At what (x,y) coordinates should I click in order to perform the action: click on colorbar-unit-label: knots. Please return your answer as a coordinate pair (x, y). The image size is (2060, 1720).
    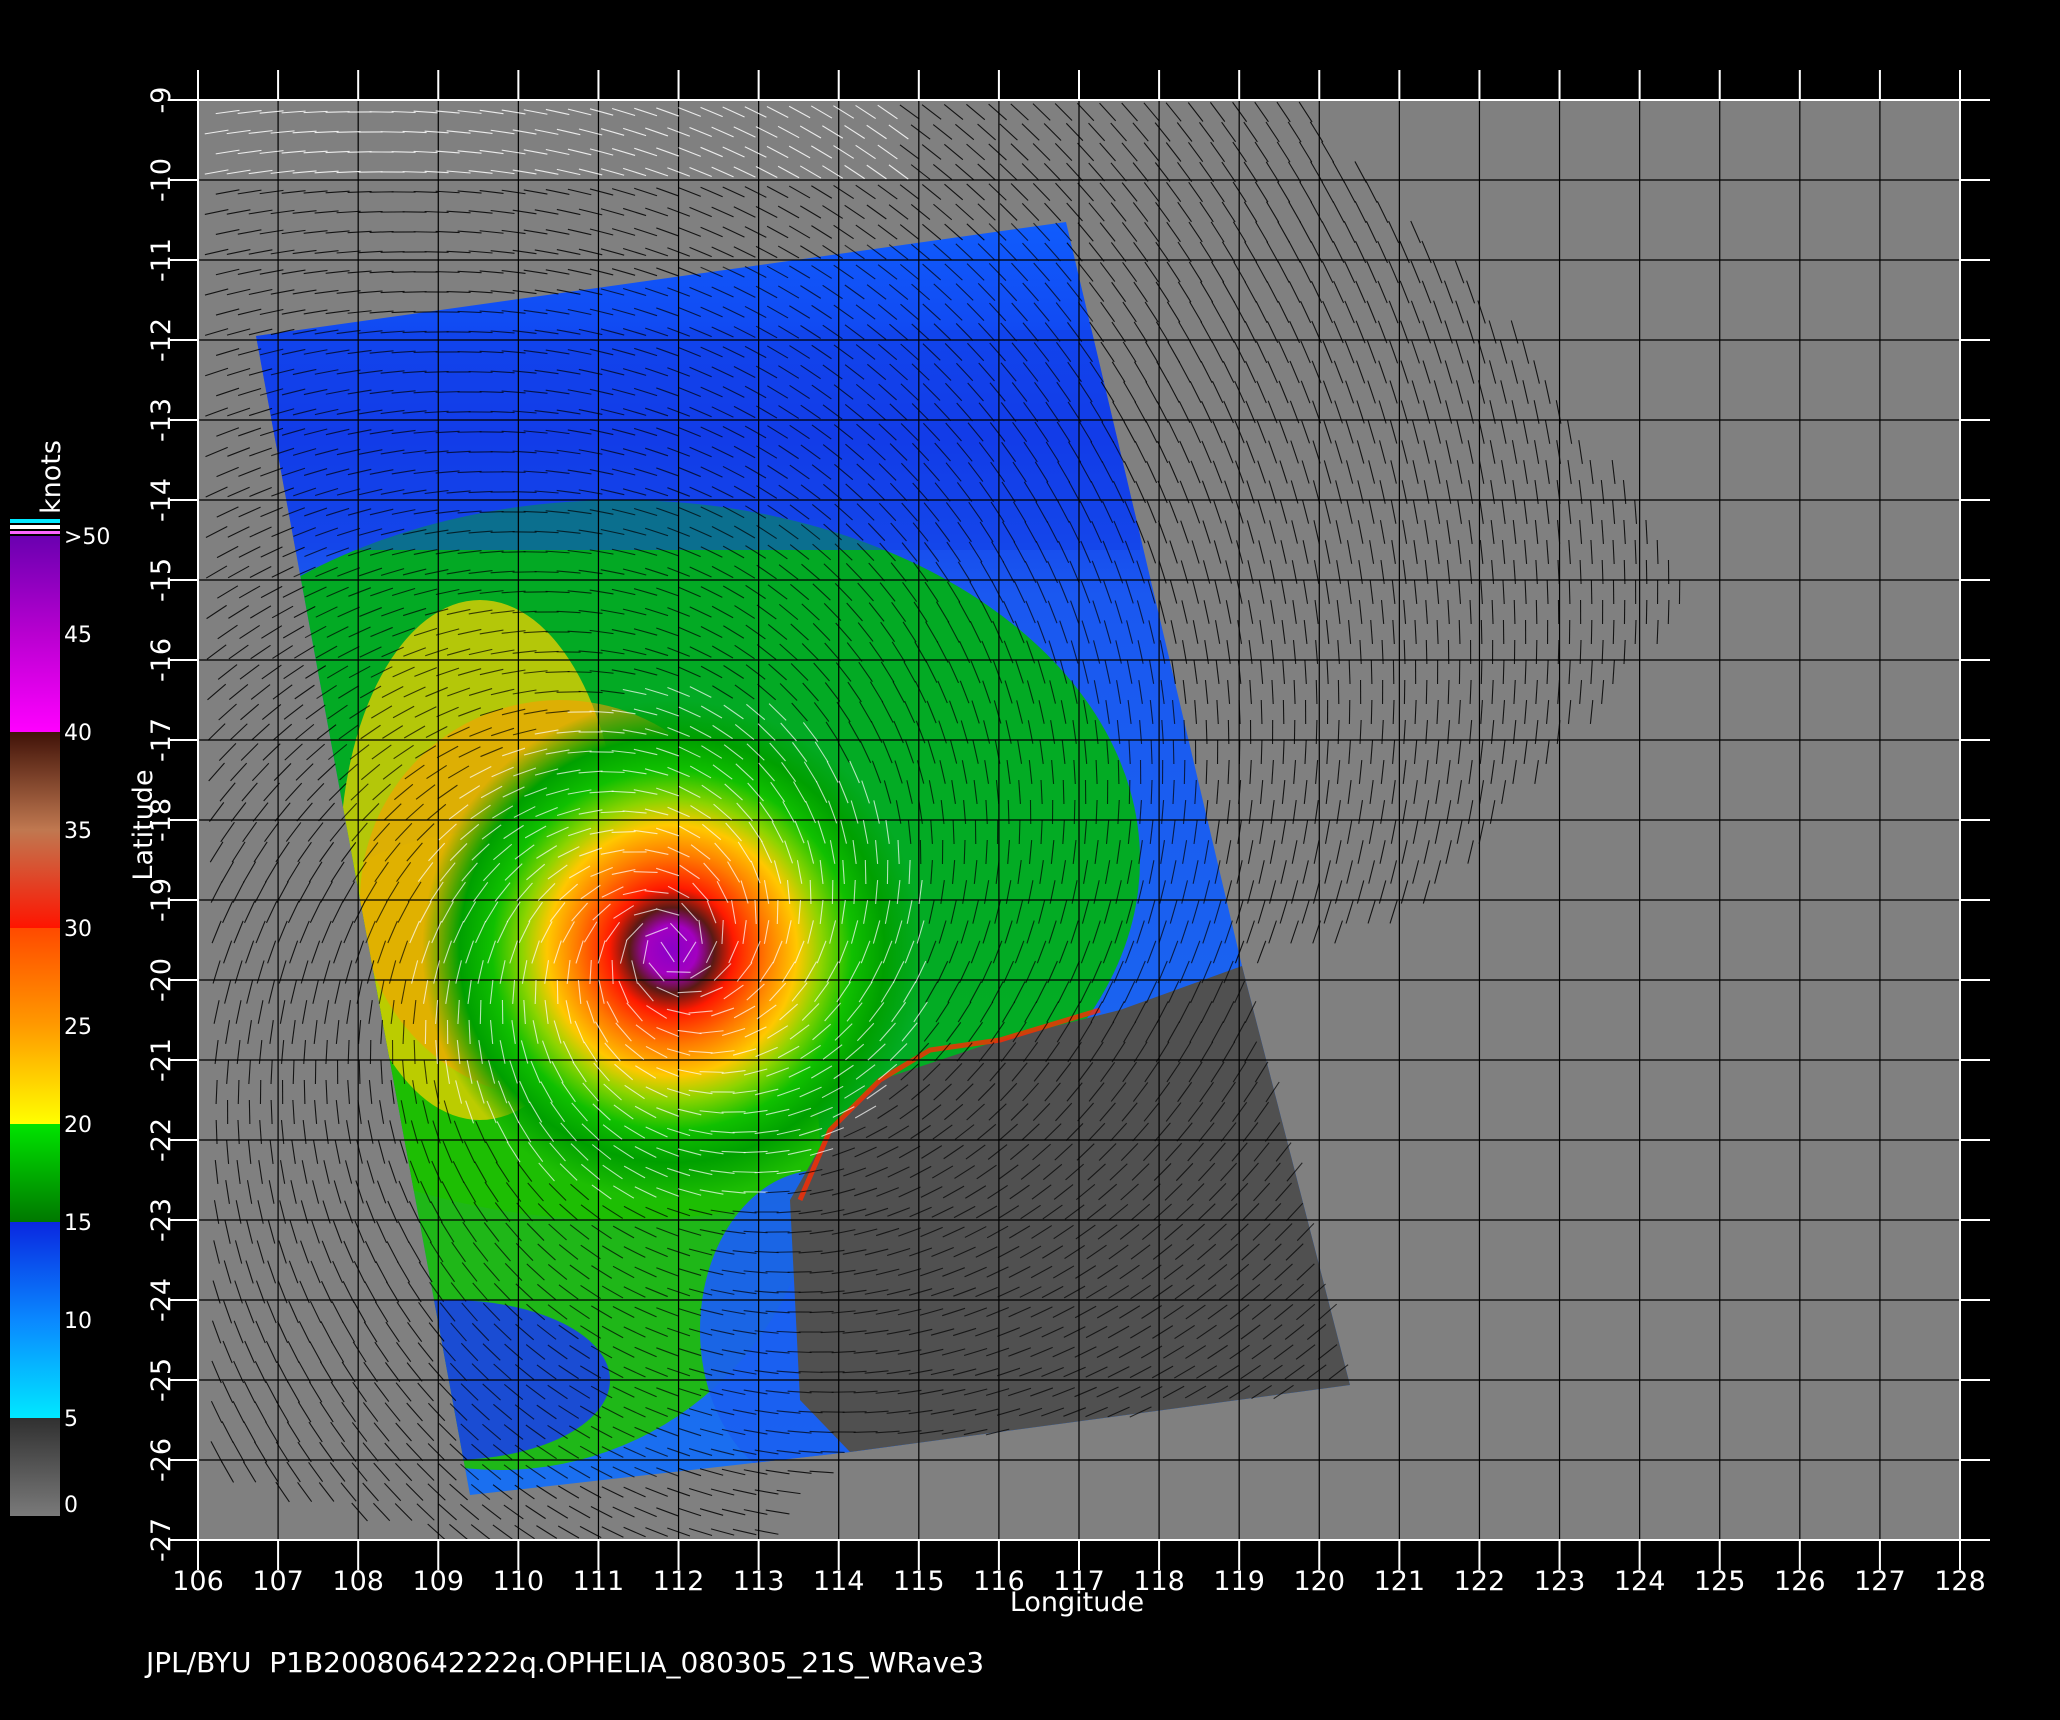
    Looking at the image, I should click on (51, 477).